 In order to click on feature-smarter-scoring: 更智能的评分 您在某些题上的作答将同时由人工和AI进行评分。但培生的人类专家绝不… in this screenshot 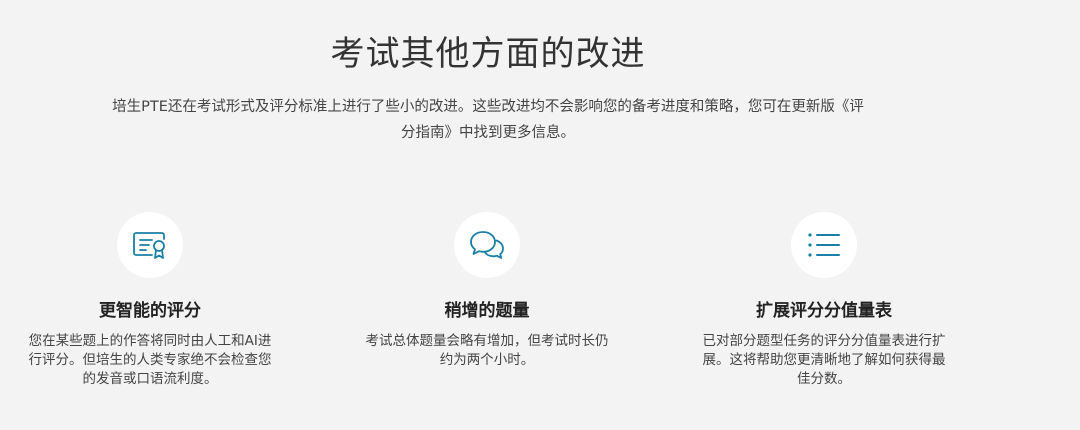, I will do `click(150, 300)`.